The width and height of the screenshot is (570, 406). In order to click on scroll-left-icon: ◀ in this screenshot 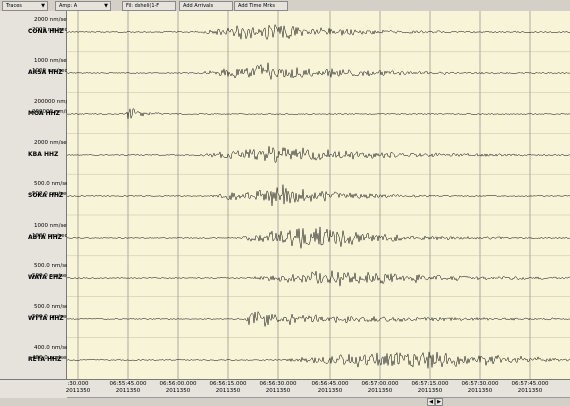, I will do `click(431, 402)`.